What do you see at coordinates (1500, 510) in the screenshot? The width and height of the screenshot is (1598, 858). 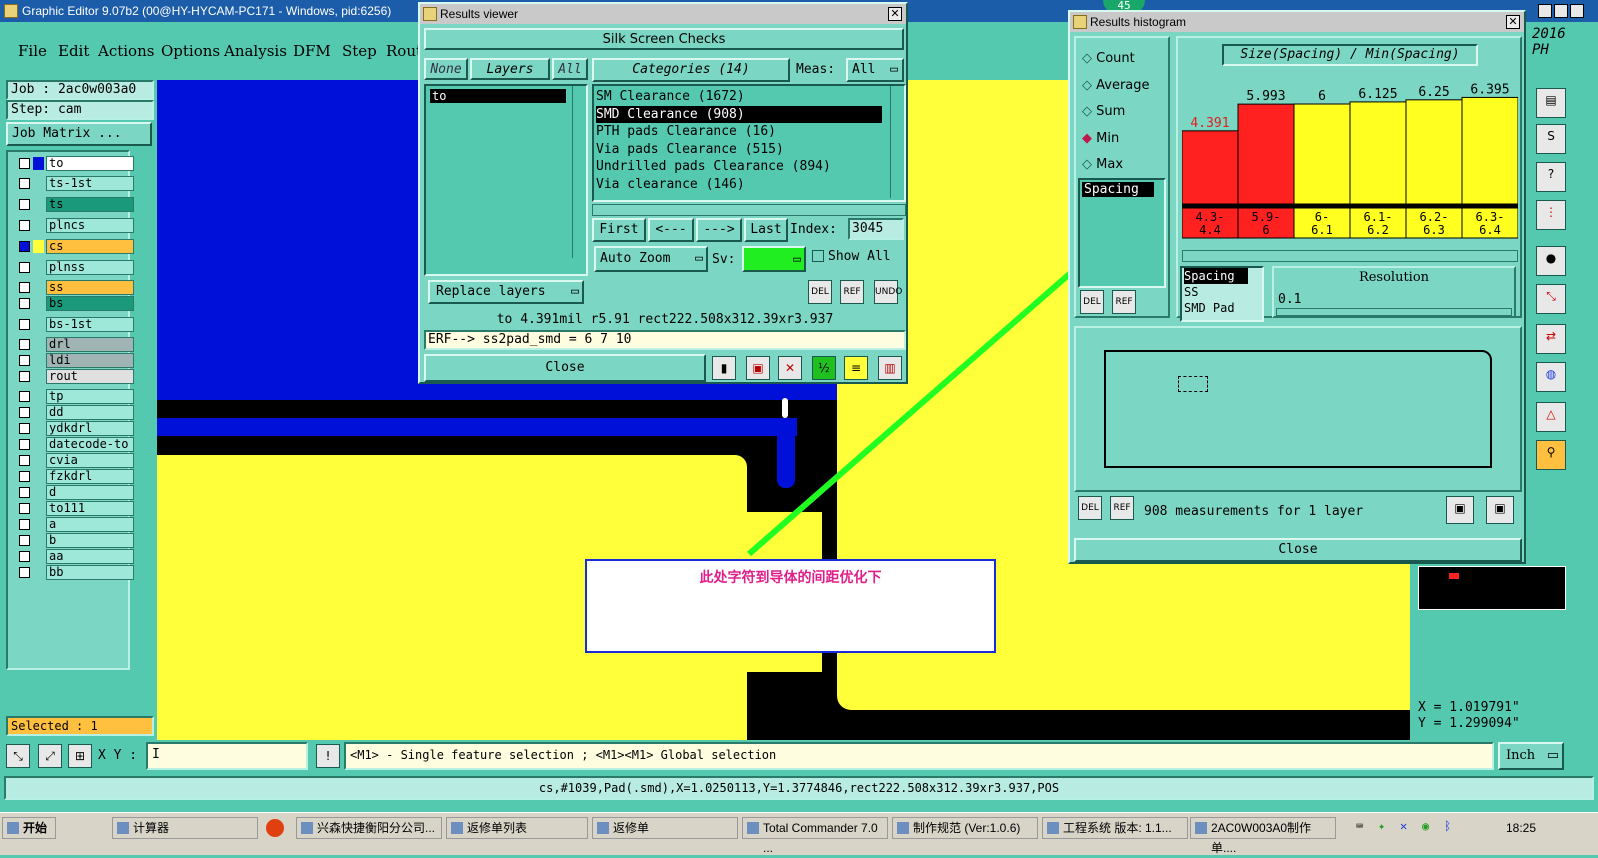 I see `export-icon: ▣` at bounding box center [1500, 510].